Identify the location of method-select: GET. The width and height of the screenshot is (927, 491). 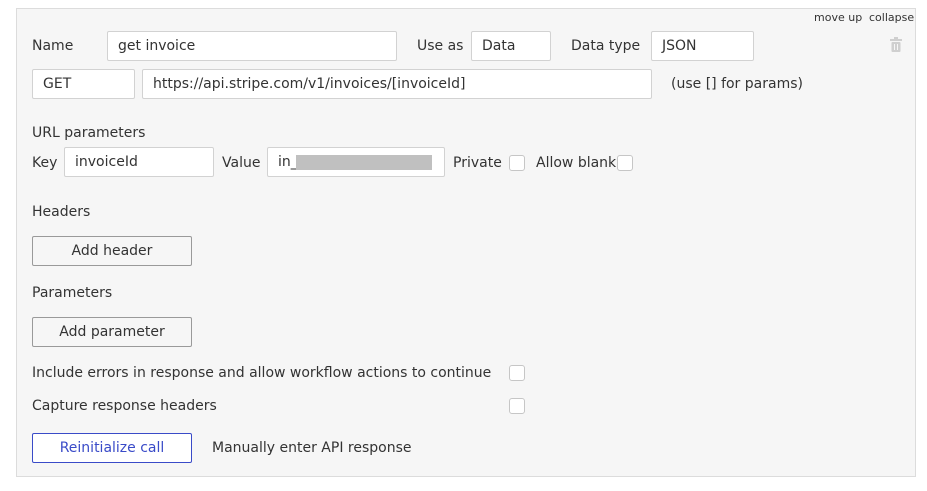
(83, 84).